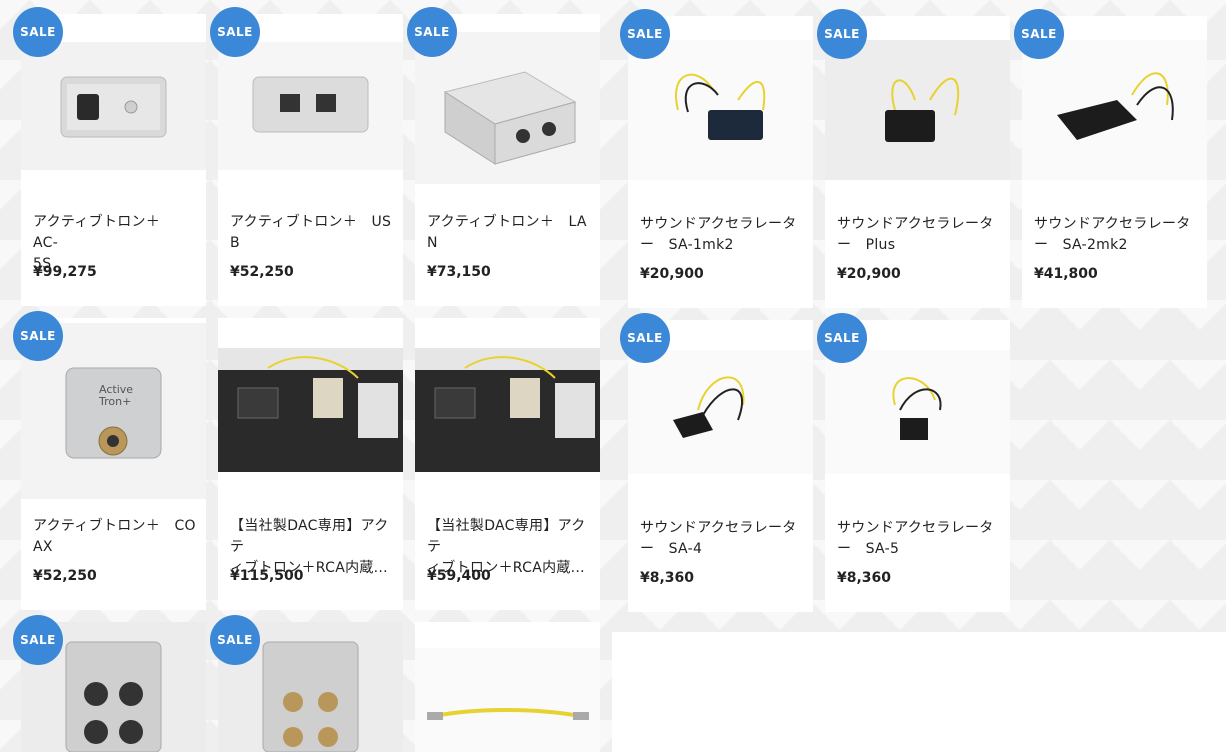 This screenshot has width=1226, height=752. What do you see at coordinates (459, 272) in the screenshot?
I see `product-price: ¥73,150` at bounding box center [459, 272].